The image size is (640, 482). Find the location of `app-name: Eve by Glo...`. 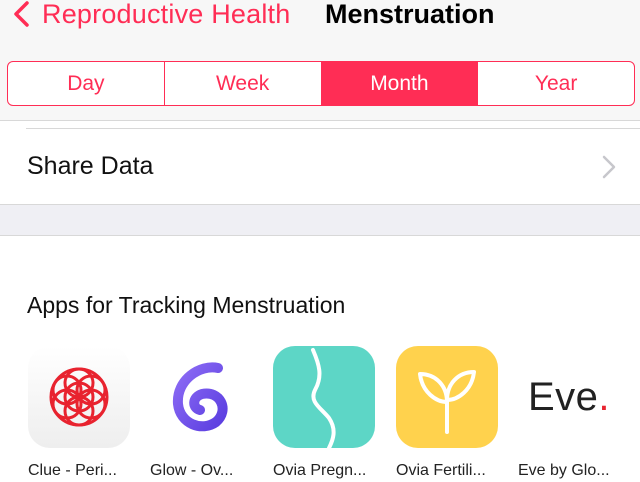

app-name: Eve by Glo... is located at coordinates (564, 470).